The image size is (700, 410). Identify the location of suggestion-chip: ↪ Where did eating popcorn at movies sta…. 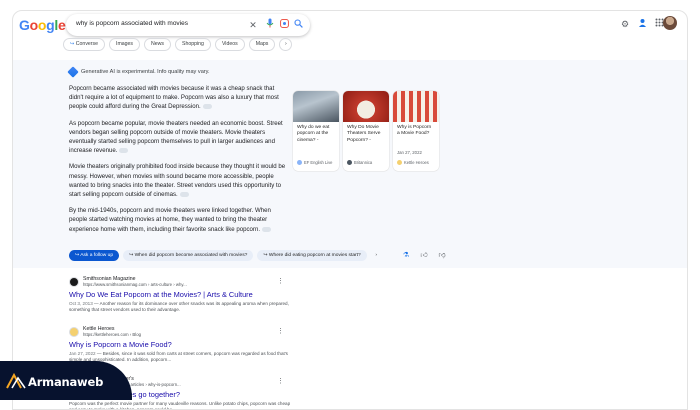
(312, 255).